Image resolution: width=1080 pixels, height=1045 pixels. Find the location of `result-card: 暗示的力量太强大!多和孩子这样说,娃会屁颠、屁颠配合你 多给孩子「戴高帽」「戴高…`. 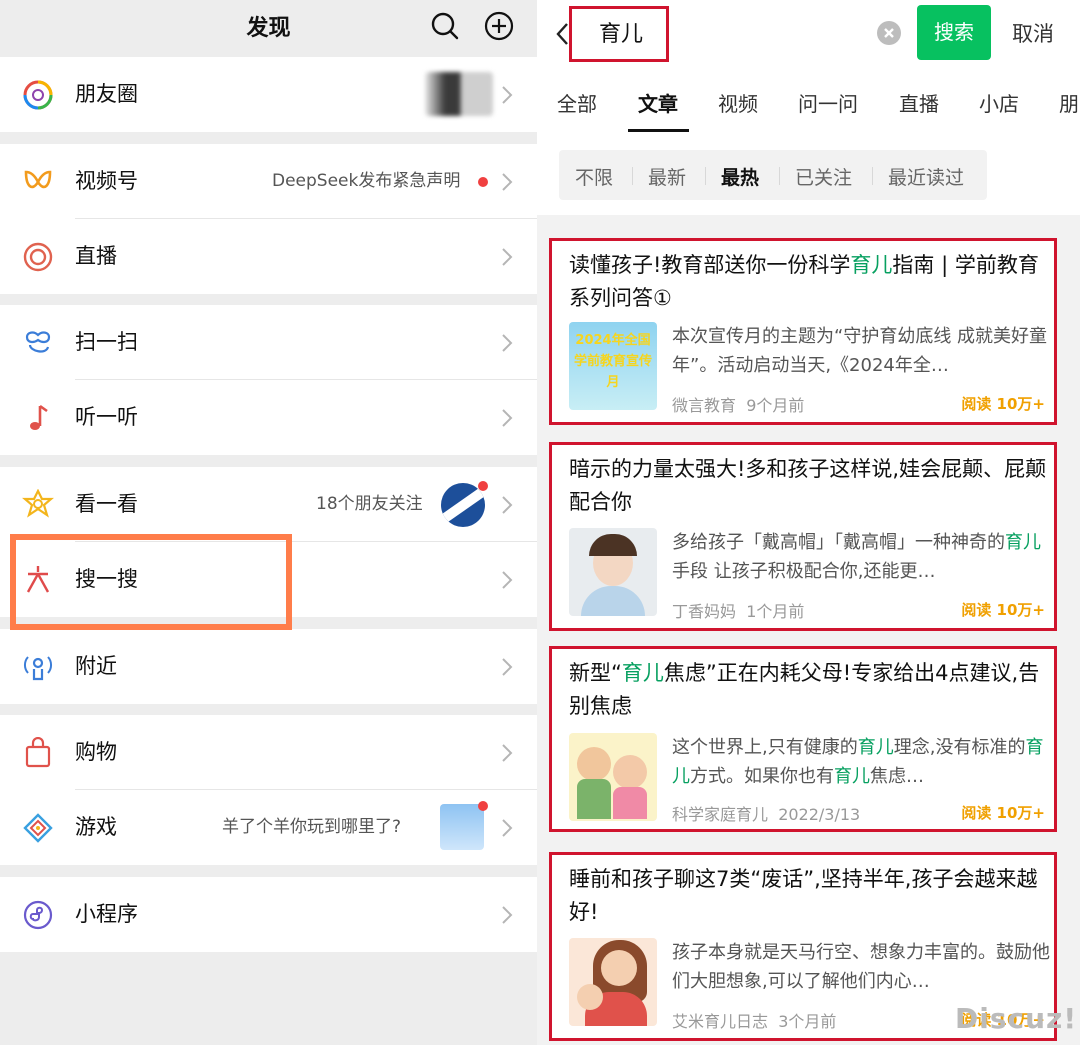

result-card: 暗示的力量太强大!多和孩子这样说,娃会屁颠、屁颠配合你 多给孩子「戴高帽」「戴高… is located at coordinates (803, 536).